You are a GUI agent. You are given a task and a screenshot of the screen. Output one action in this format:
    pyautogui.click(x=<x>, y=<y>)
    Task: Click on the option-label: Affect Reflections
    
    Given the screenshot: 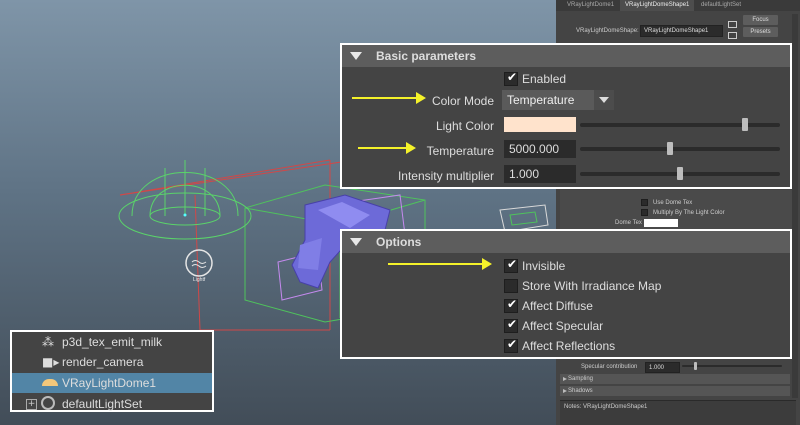 What is the action you would take?
    pyautogui.click(x=569, y=346)
    